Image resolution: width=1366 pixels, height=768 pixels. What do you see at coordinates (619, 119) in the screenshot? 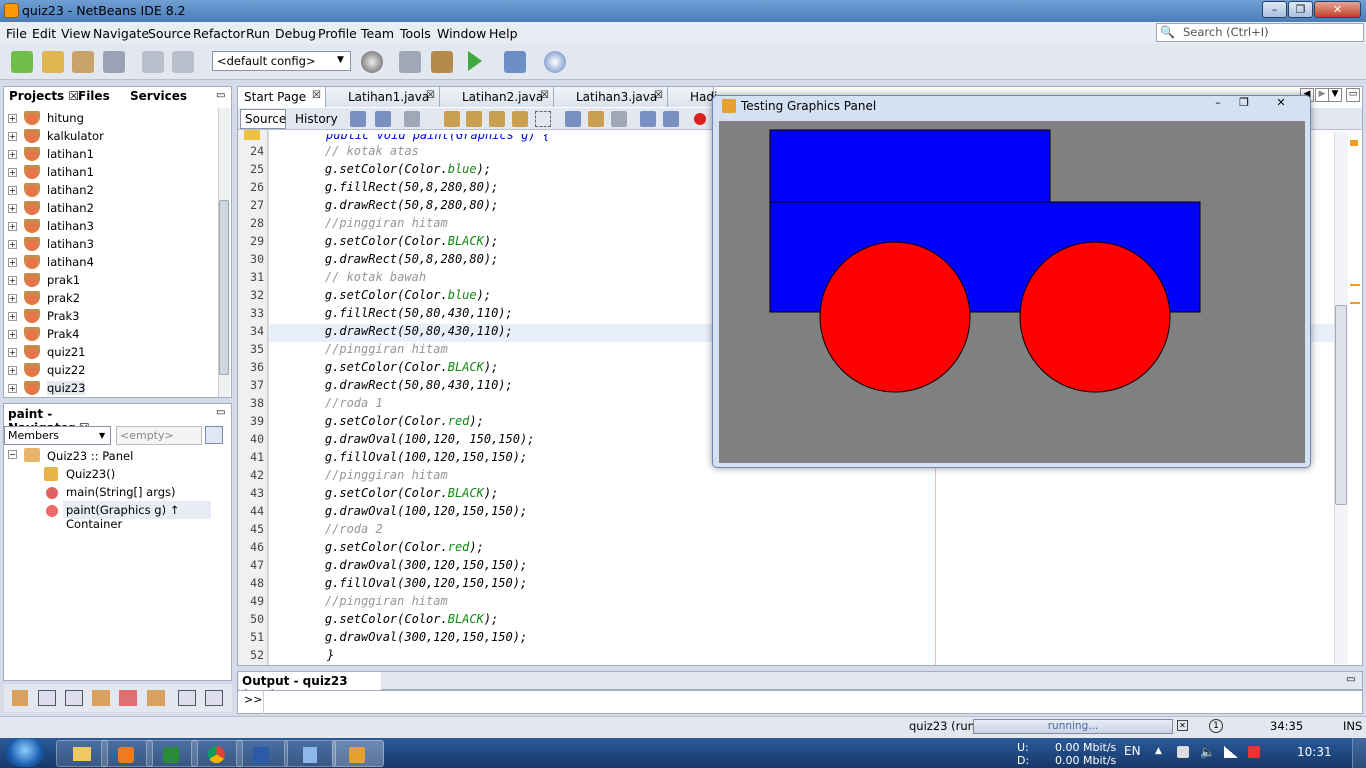
I see `toggle-bookmark-icon` at bounding box center [619, 119].